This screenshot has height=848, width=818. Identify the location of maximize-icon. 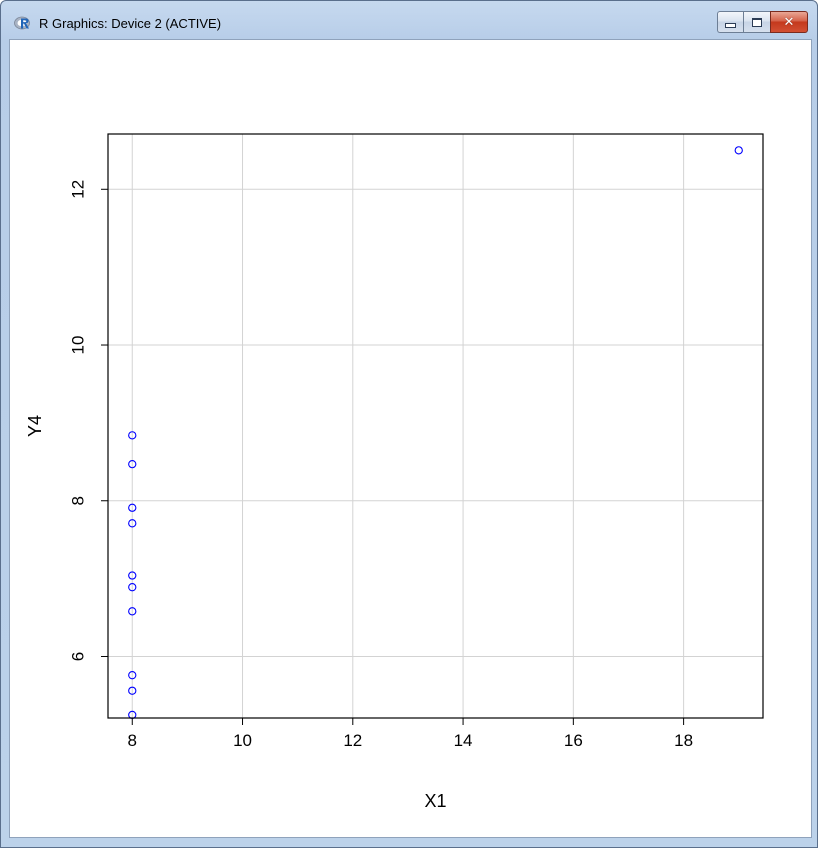
(757, 22).